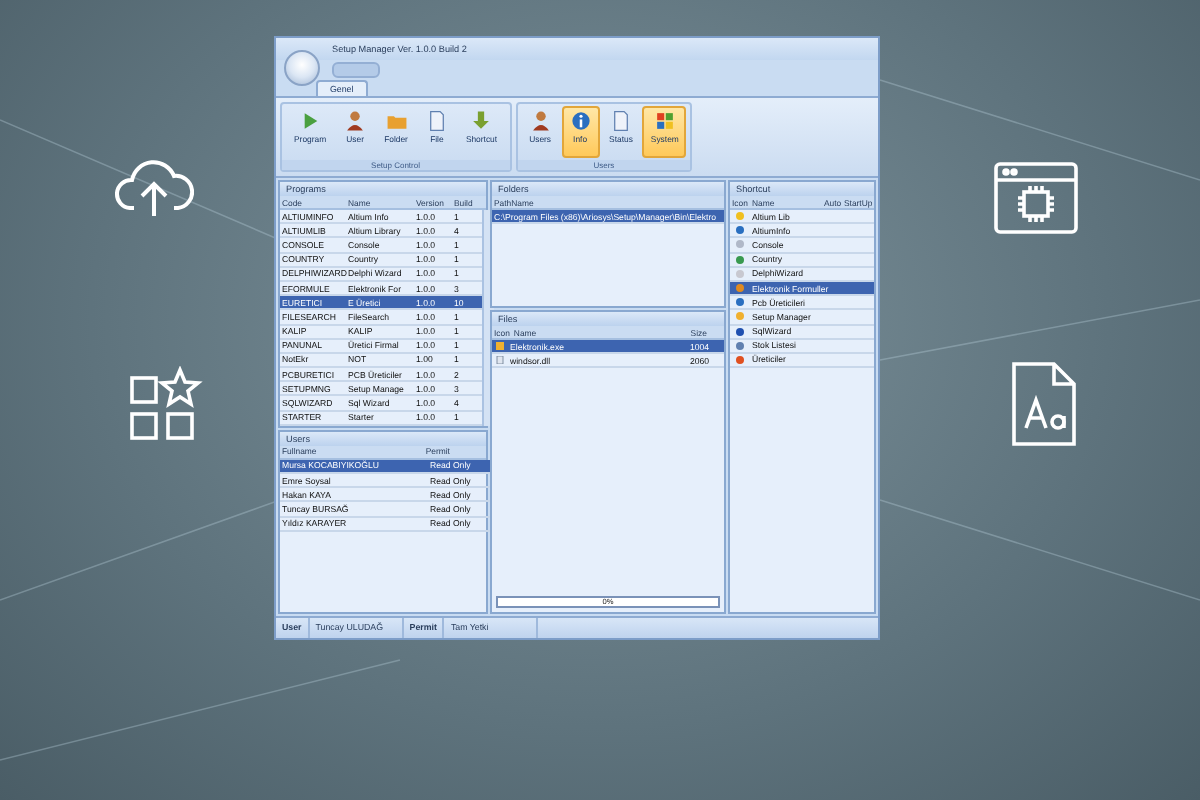 Image resolution: width=1200 pixels, height=800 pixels. Describe the element at coordinates (302, 68) in the screenshot. I see `application-menu-button` at that location.